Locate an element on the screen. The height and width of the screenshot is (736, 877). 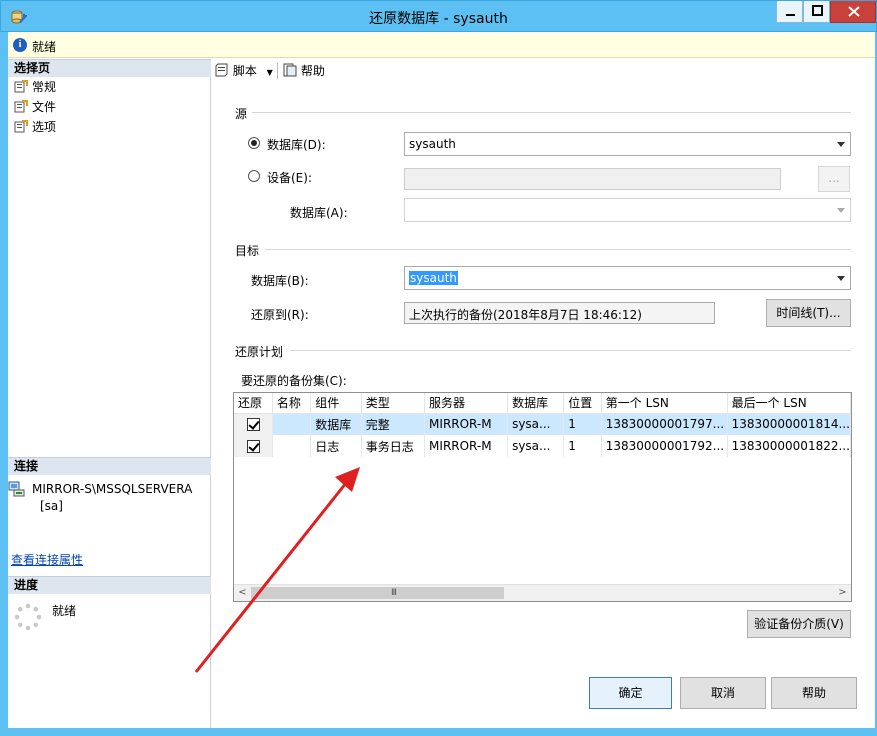
scroll-grip: III is located at coordinates (394, 593).